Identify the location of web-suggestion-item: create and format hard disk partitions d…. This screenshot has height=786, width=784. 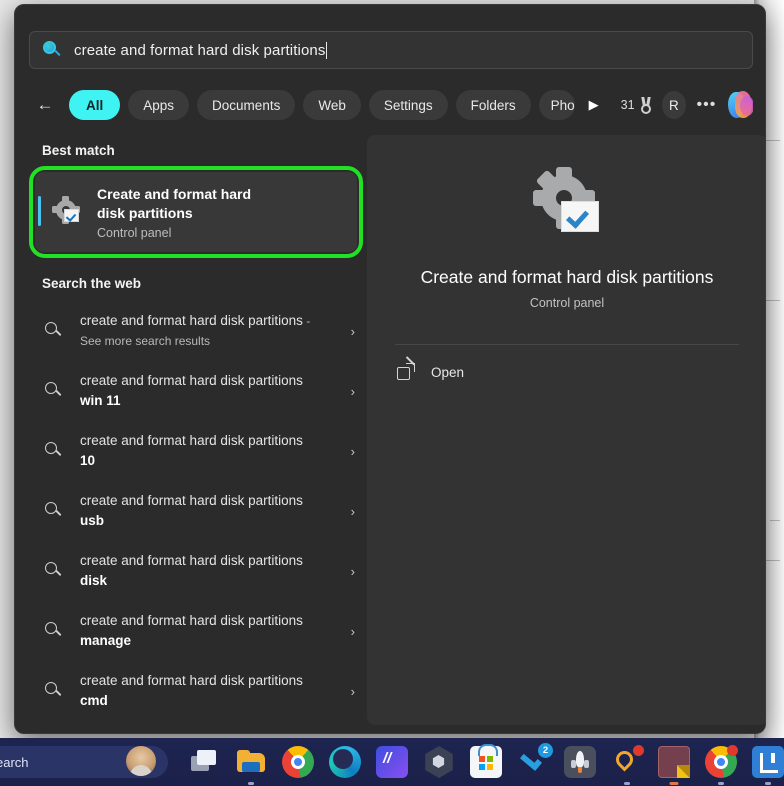
(196, 571).